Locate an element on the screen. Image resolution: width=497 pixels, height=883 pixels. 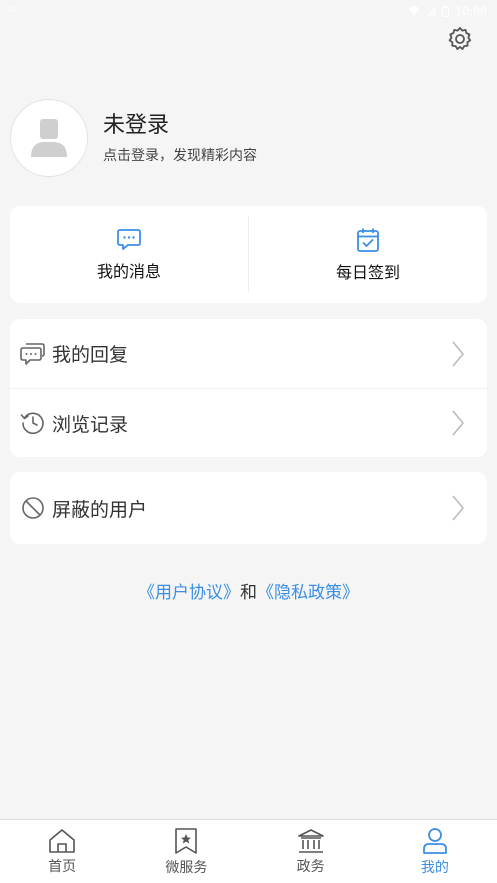
quick-actions-card: 我的消息 每日签到 is located at coordinates (248, 254).